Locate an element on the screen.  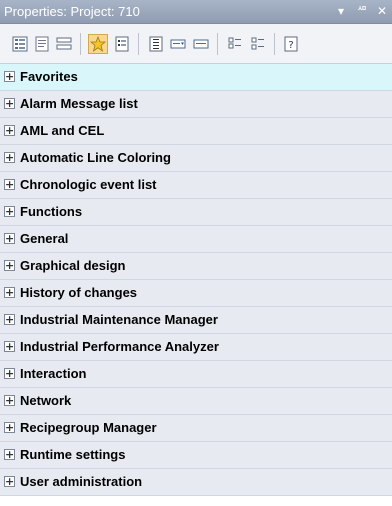
favorites-button is located at coordinates (98, 44).